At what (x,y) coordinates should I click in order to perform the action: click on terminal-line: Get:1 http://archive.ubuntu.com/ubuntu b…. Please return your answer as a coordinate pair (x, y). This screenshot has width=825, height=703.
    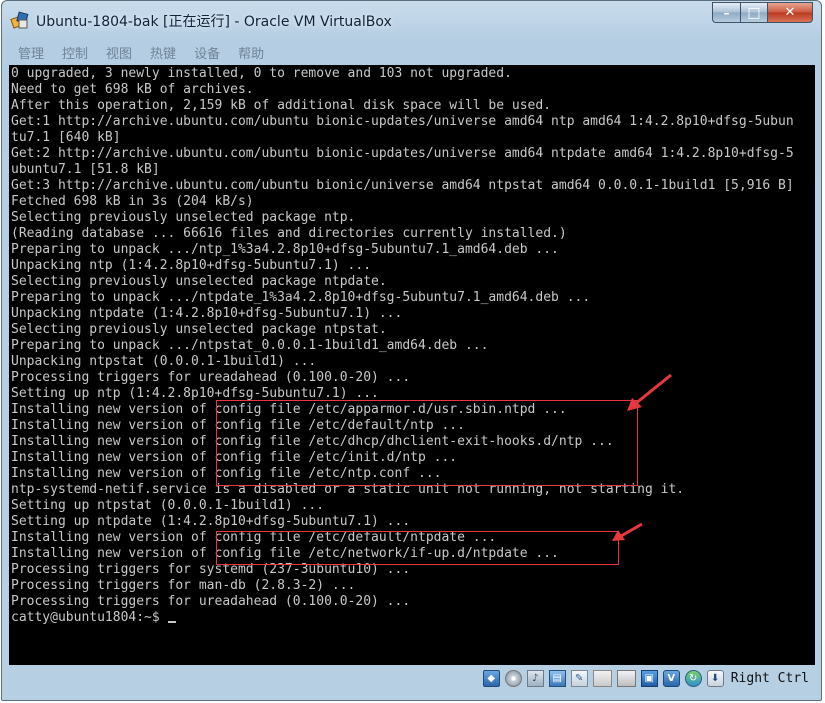
    Looking at the image, I should click on (402, 121).